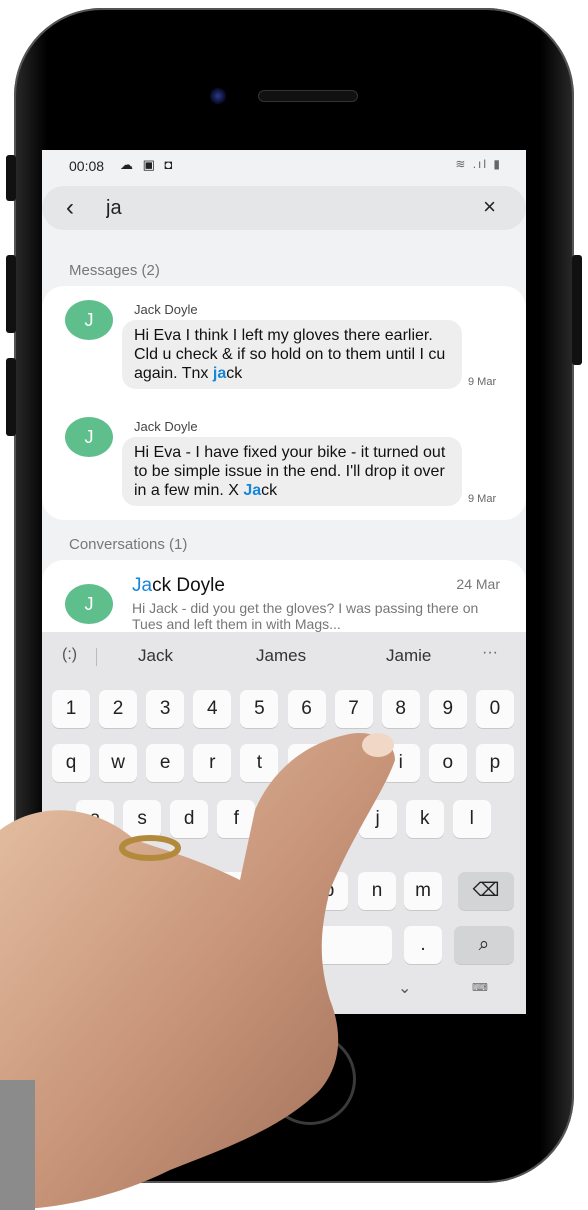  I want to click on volume-down-button, so click(11, 397).